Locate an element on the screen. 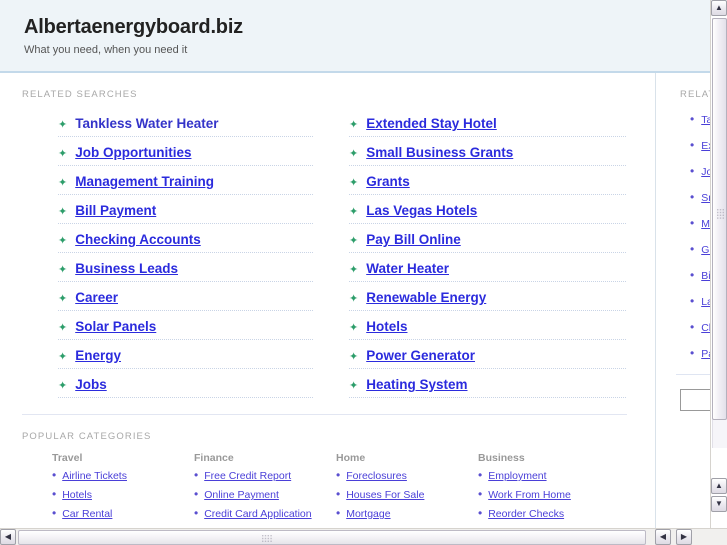  popular-category-link: Houses For Sale is located at coordinates (385, 495).